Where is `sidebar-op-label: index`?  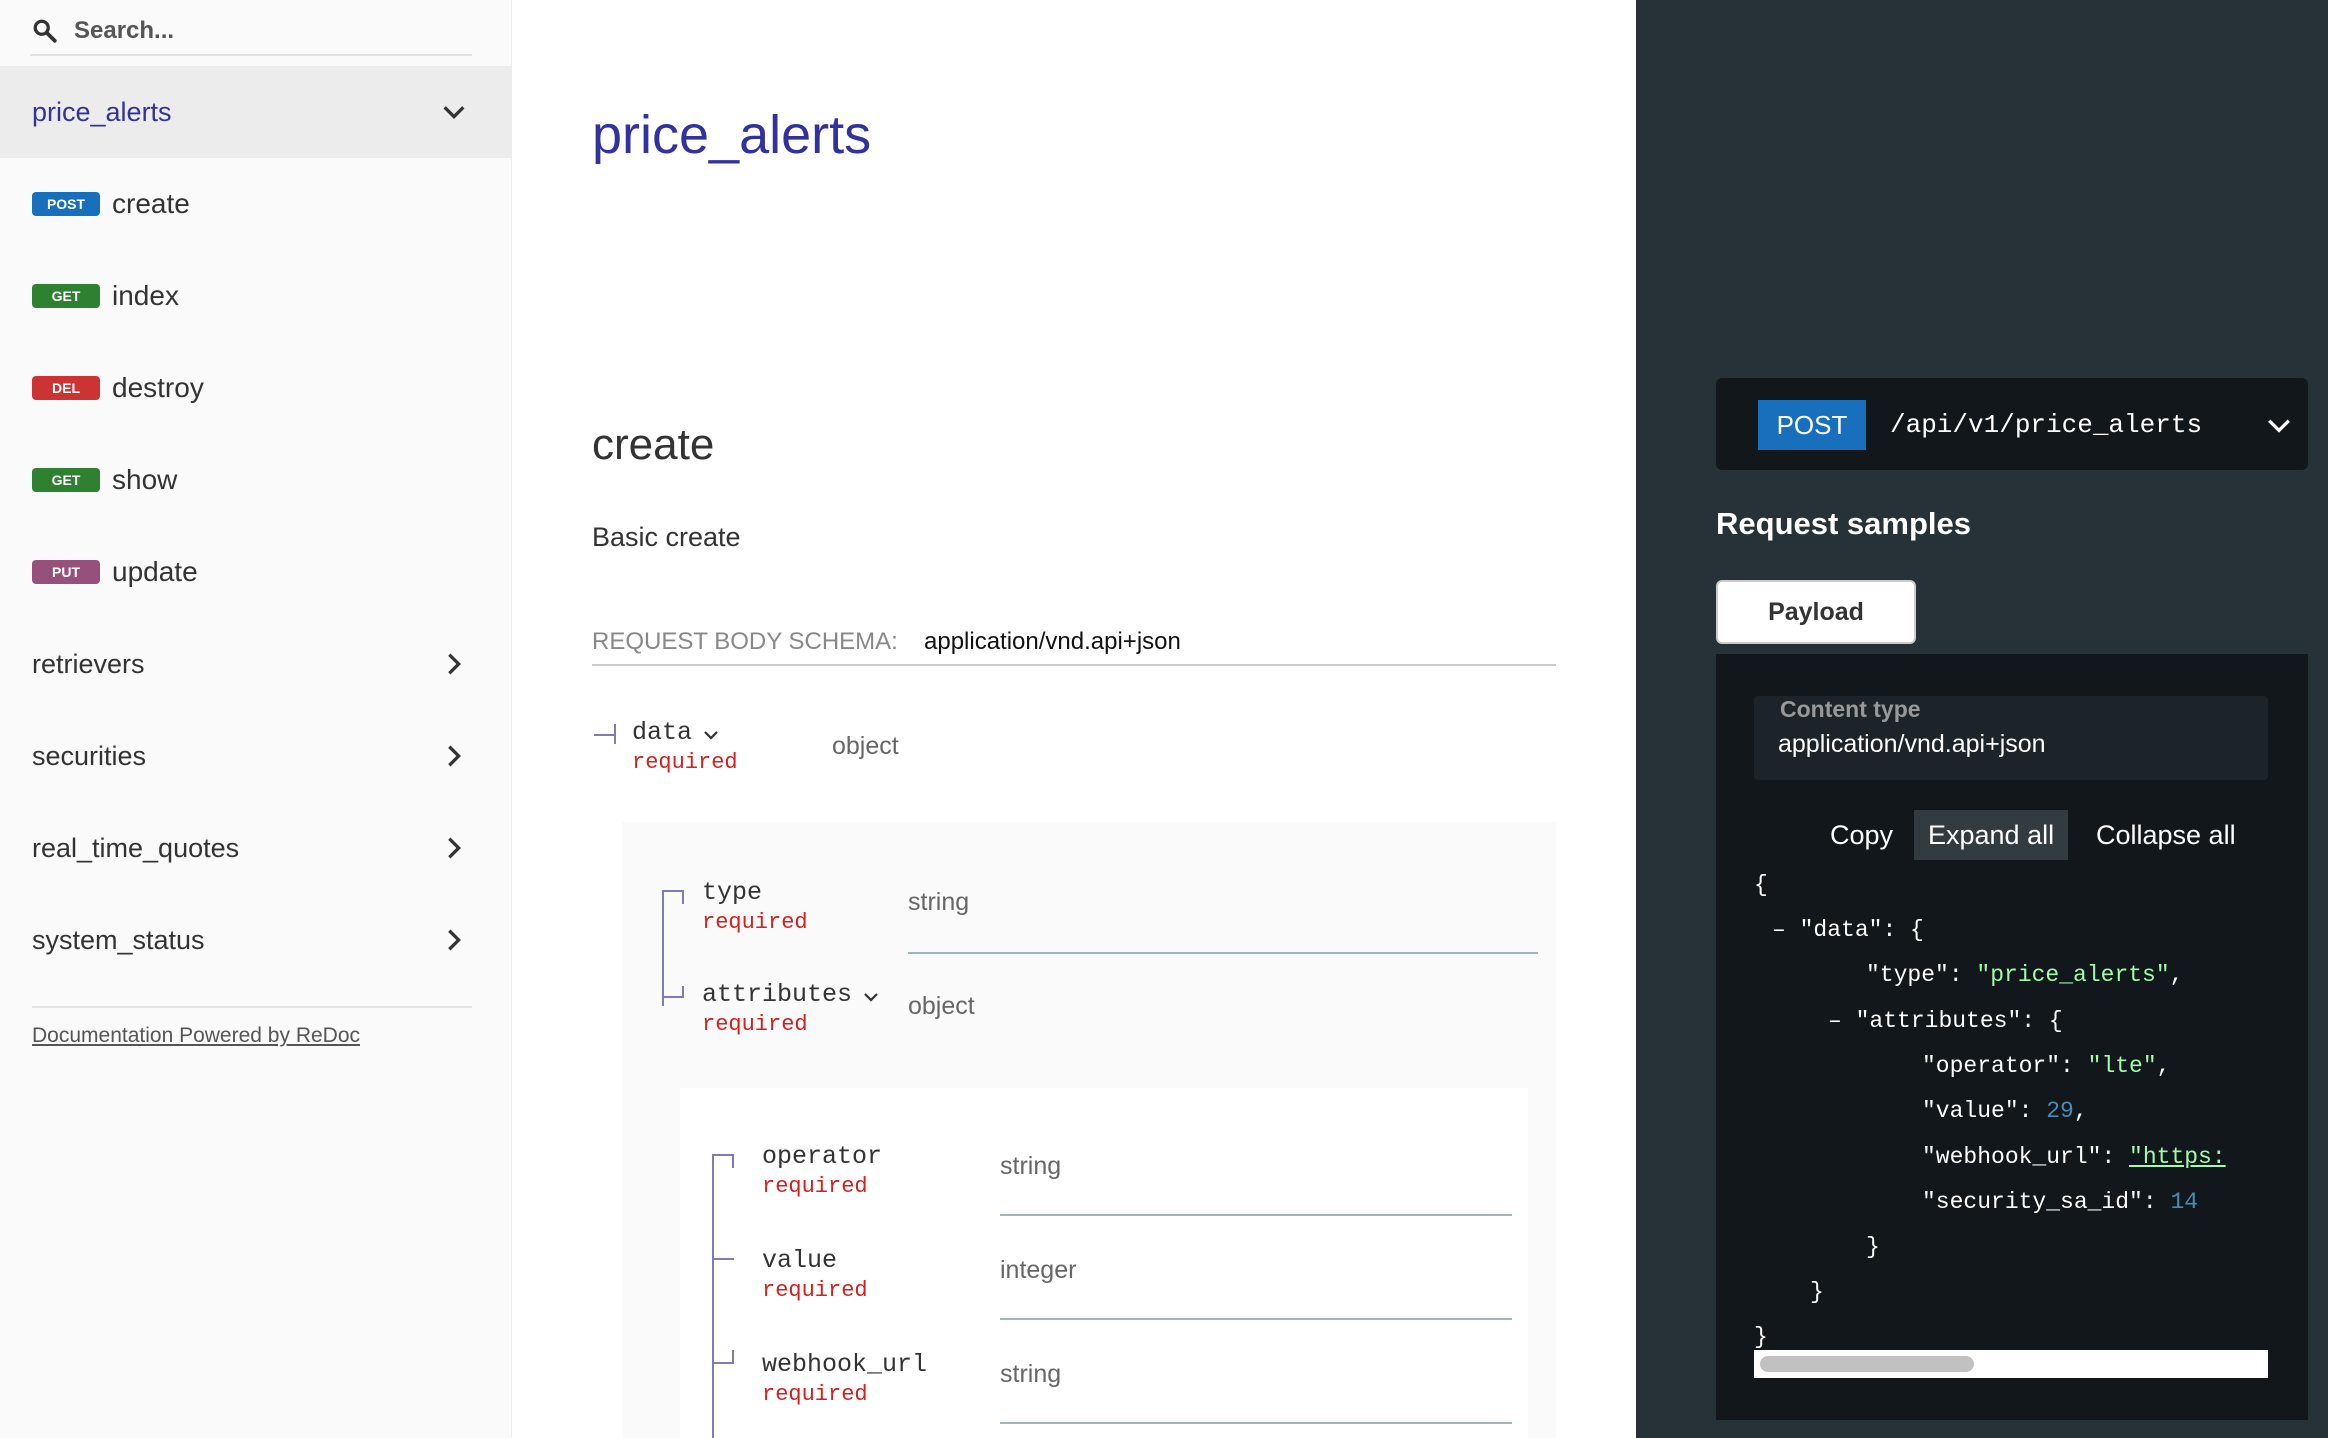 sidebar-op-label: index is located at coordinates (145, 295).